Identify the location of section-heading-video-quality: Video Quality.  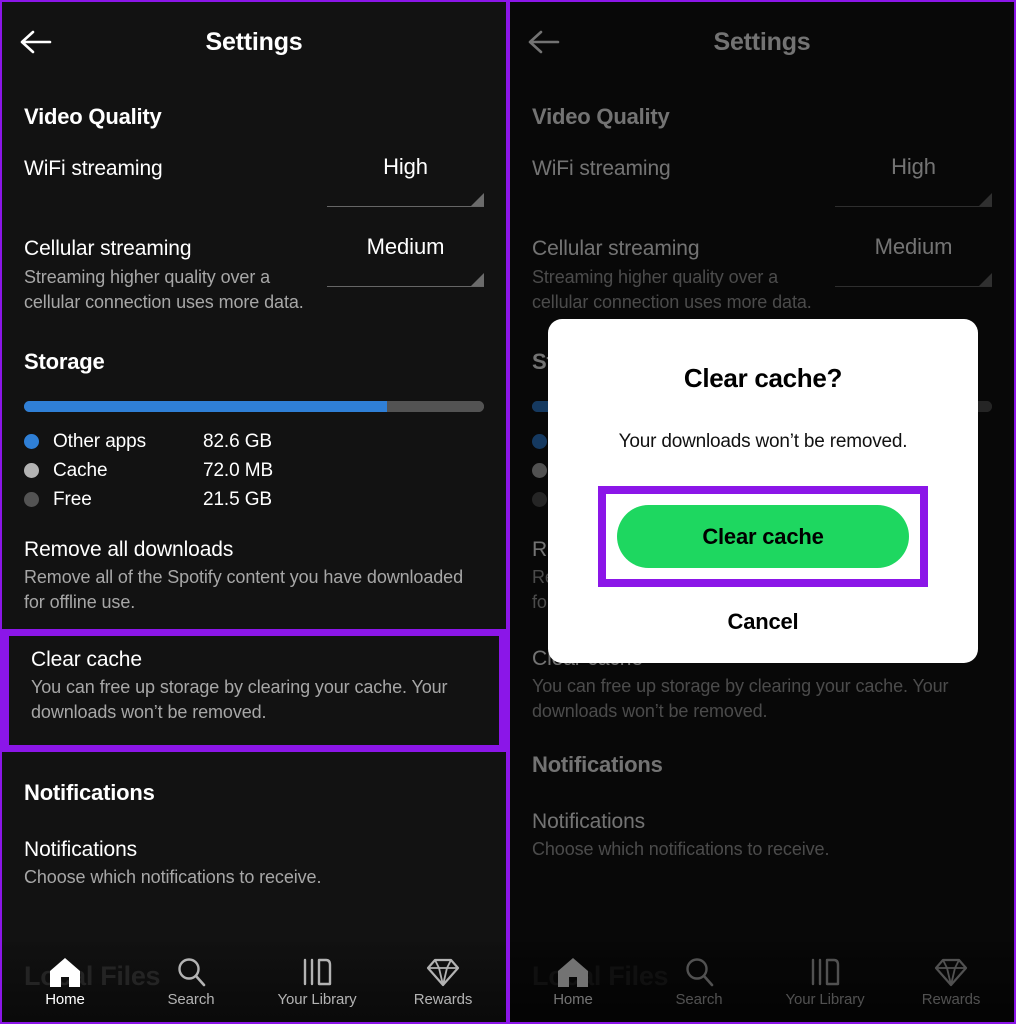
(93, 116).